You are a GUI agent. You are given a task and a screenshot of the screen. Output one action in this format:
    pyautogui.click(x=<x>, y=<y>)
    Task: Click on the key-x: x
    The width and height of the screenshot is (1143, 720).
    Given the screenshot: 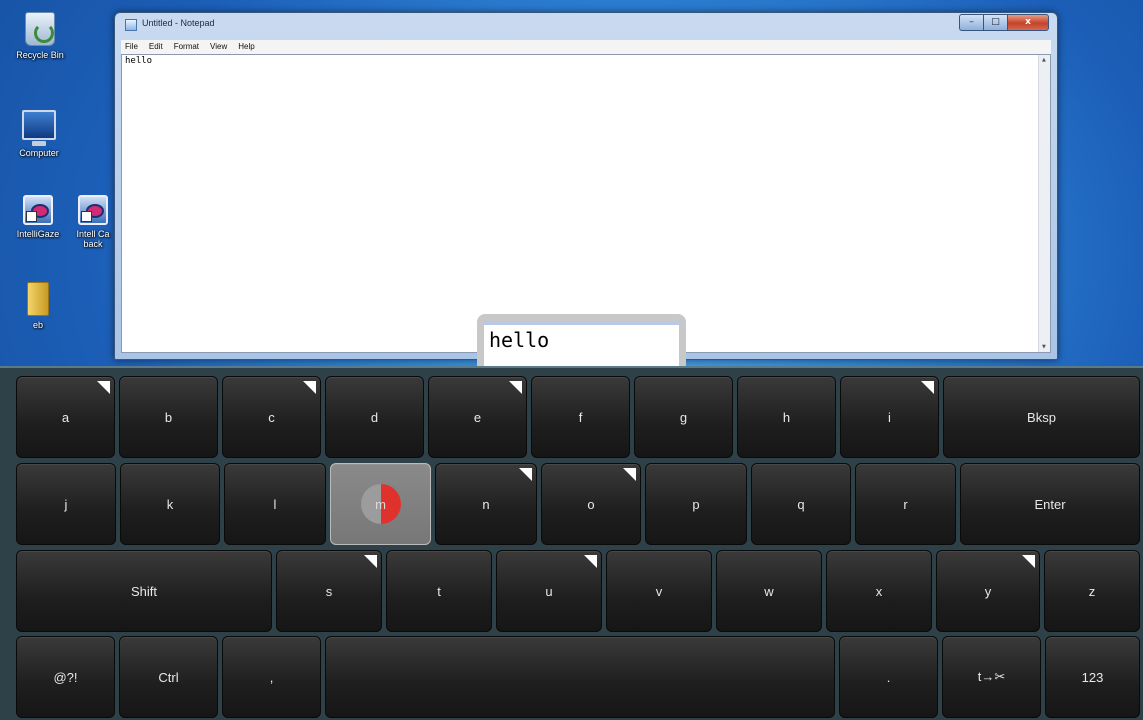 What is the action you would take?
    pyautogui.click(x=879, y=591)
    